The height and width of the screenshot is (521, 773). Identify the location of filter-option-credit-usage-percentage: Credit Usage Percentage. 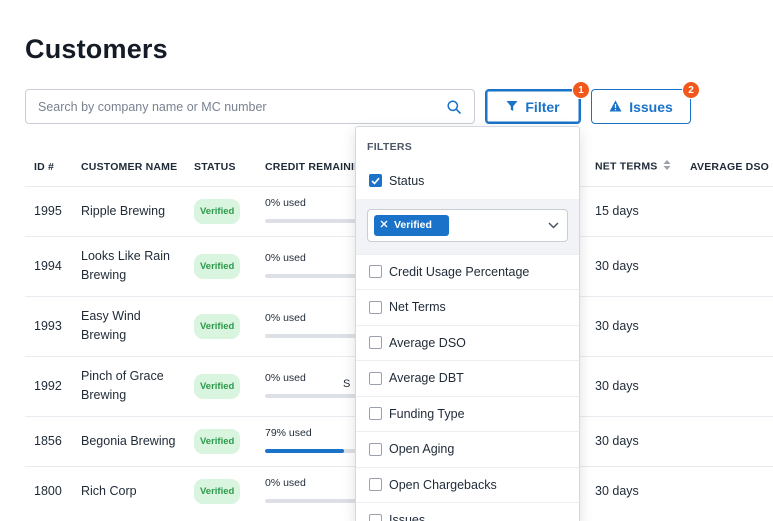
(467, 272).